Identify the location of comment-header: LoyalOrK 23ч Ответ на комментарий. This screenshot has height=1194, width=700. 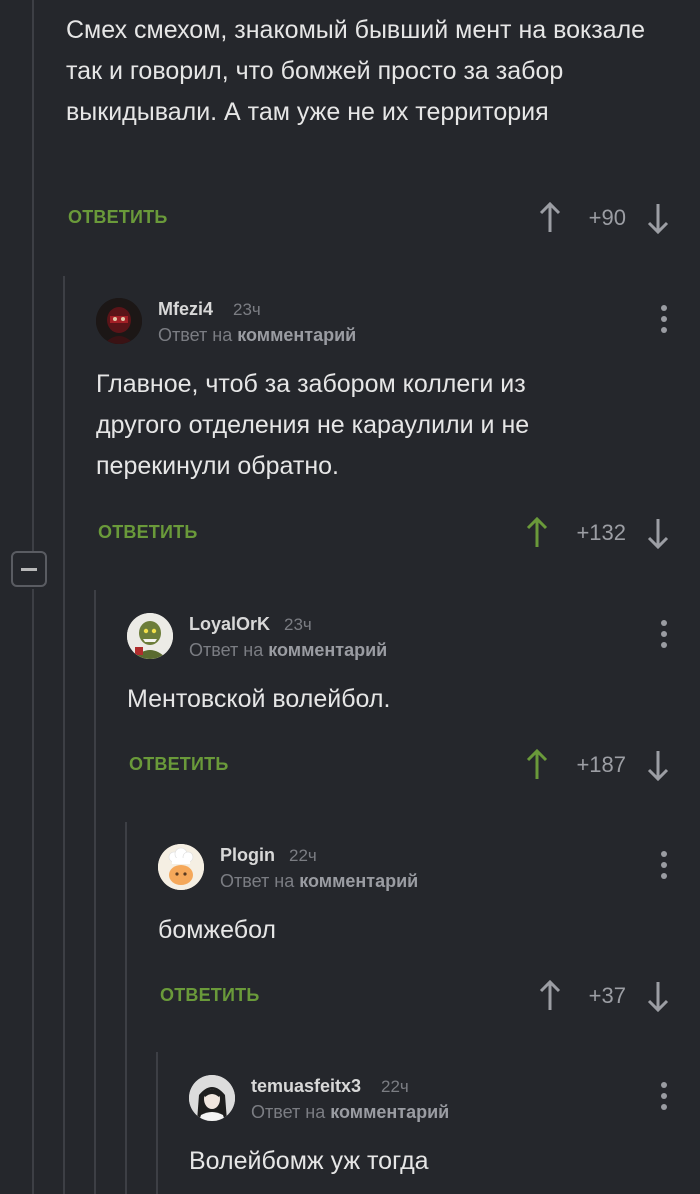
(413, 641).